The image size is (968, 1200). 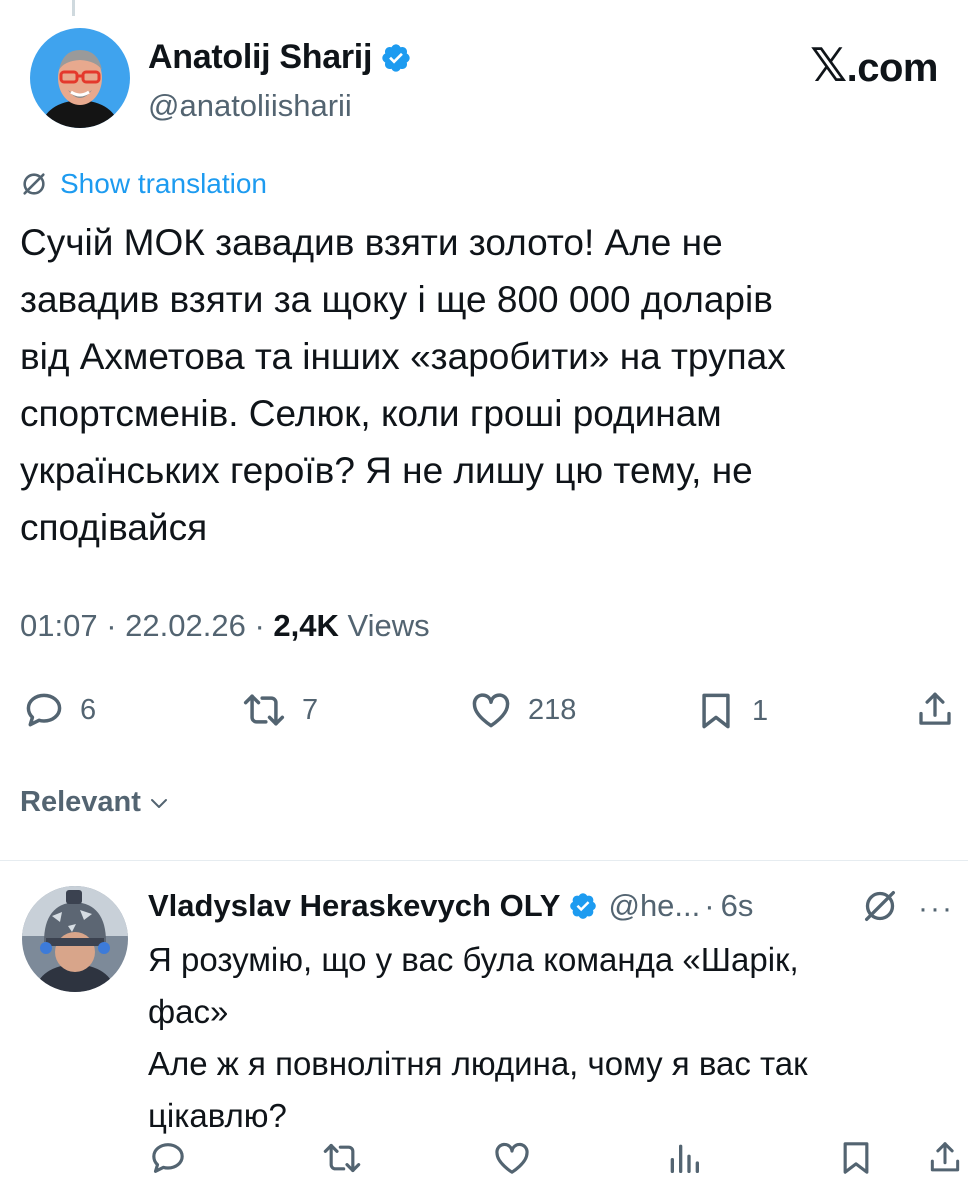 What do you see at coordinates (75, 939) in the screenshot?
I see `reply-author-avatar` at bounding box center [75, 939].